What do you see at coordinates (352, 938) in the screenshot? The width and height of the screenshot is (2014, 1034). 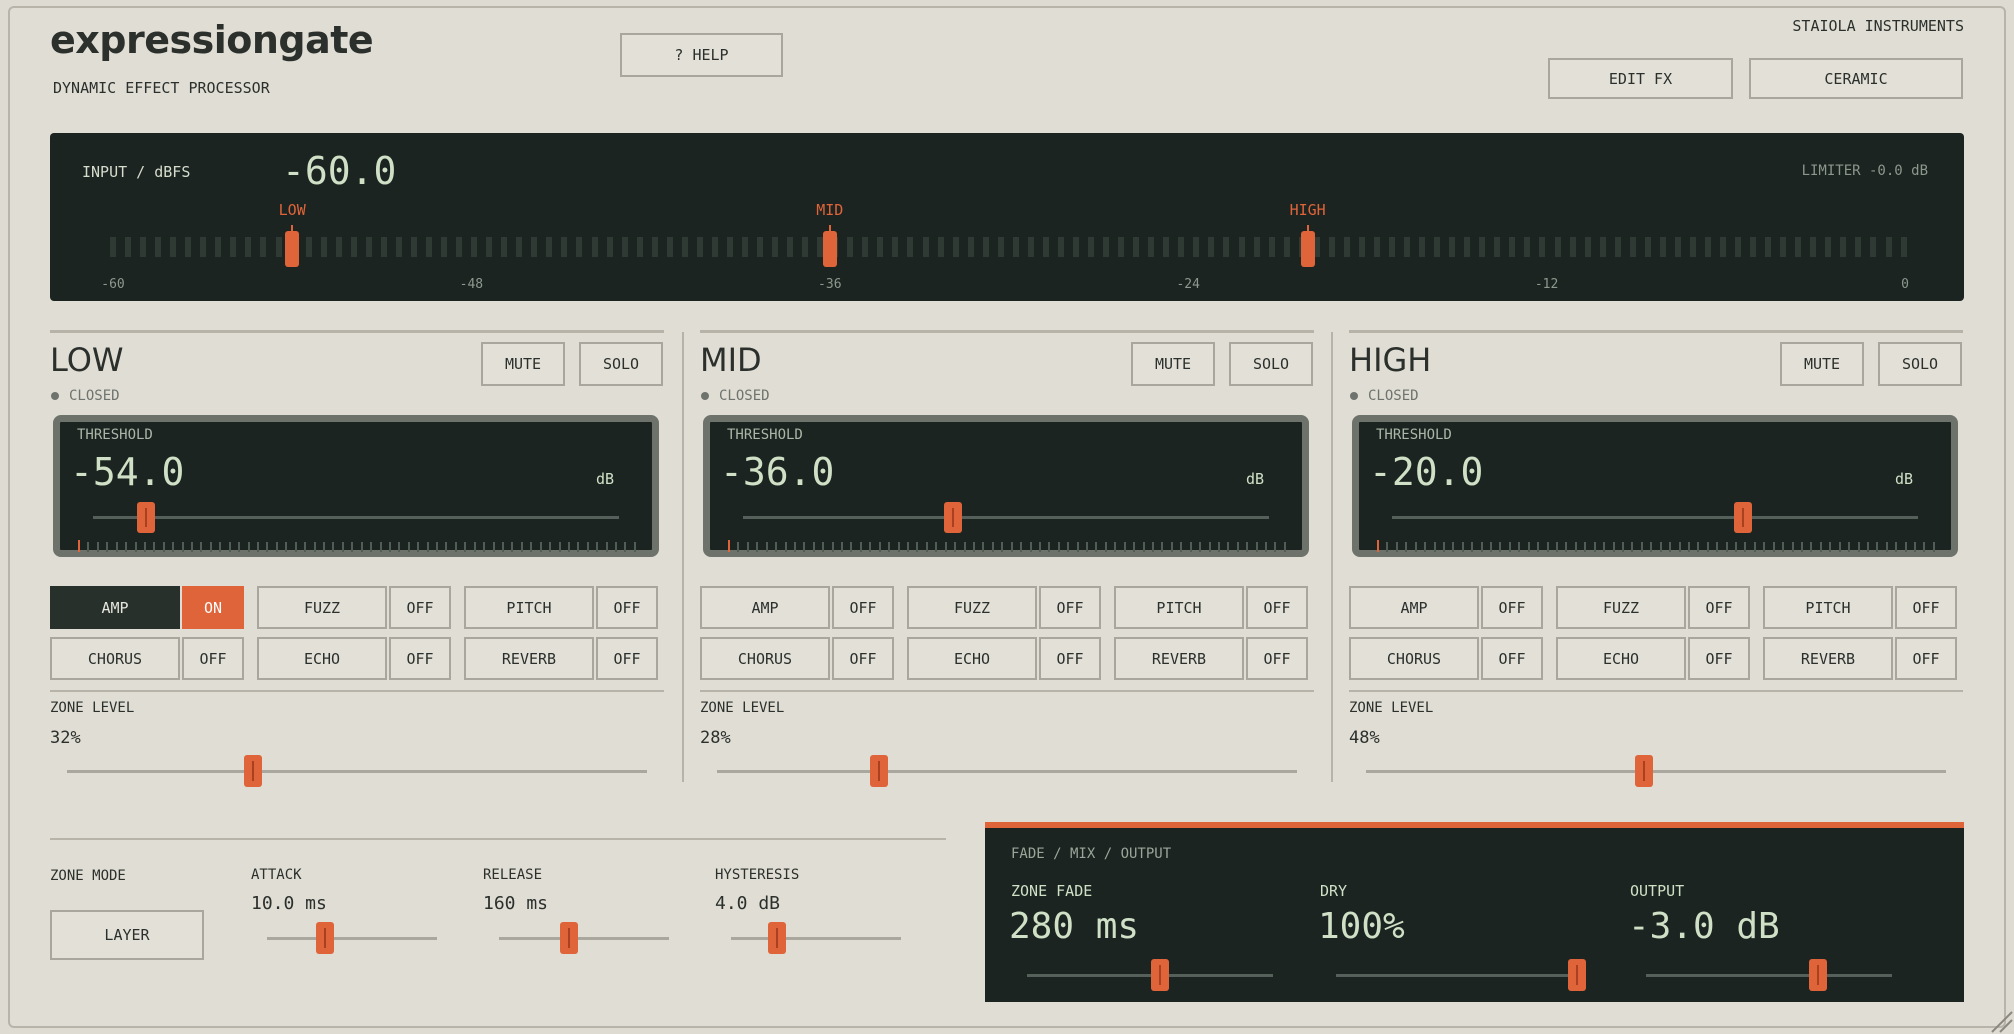 I see `attack-slider-track` at bounding box center [352, 938].